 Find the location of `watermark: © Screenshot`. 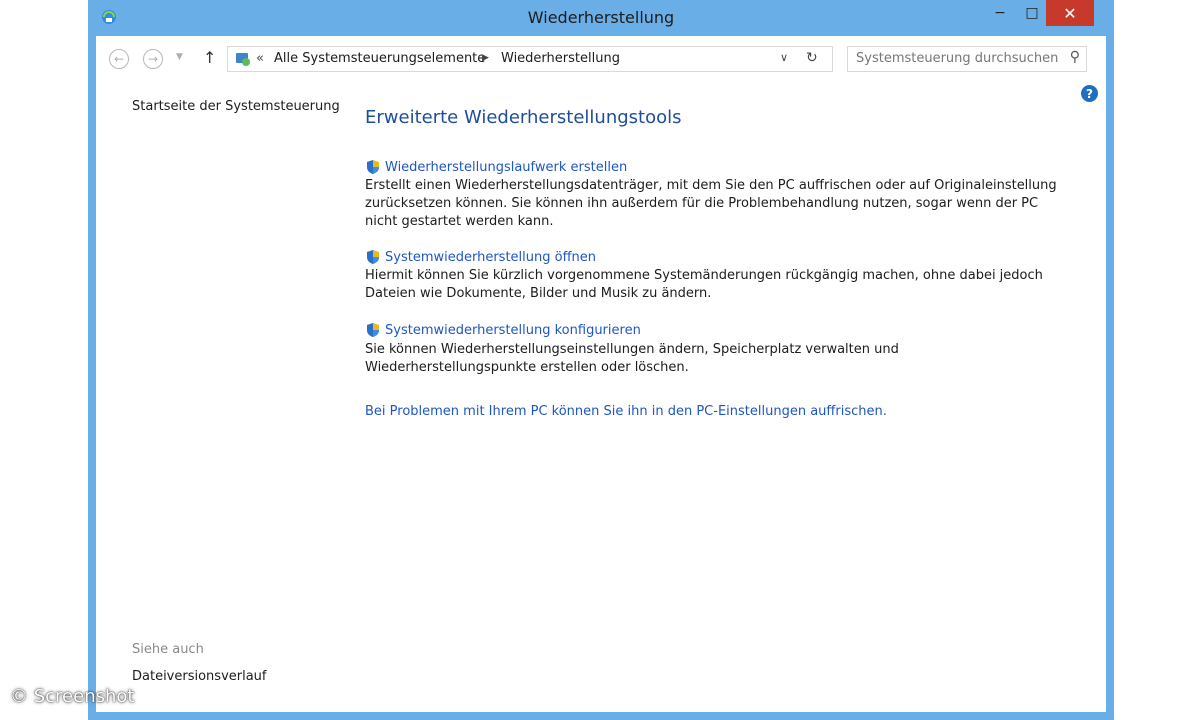

watermark: © Screenshot is located at coordinates (72, 696).